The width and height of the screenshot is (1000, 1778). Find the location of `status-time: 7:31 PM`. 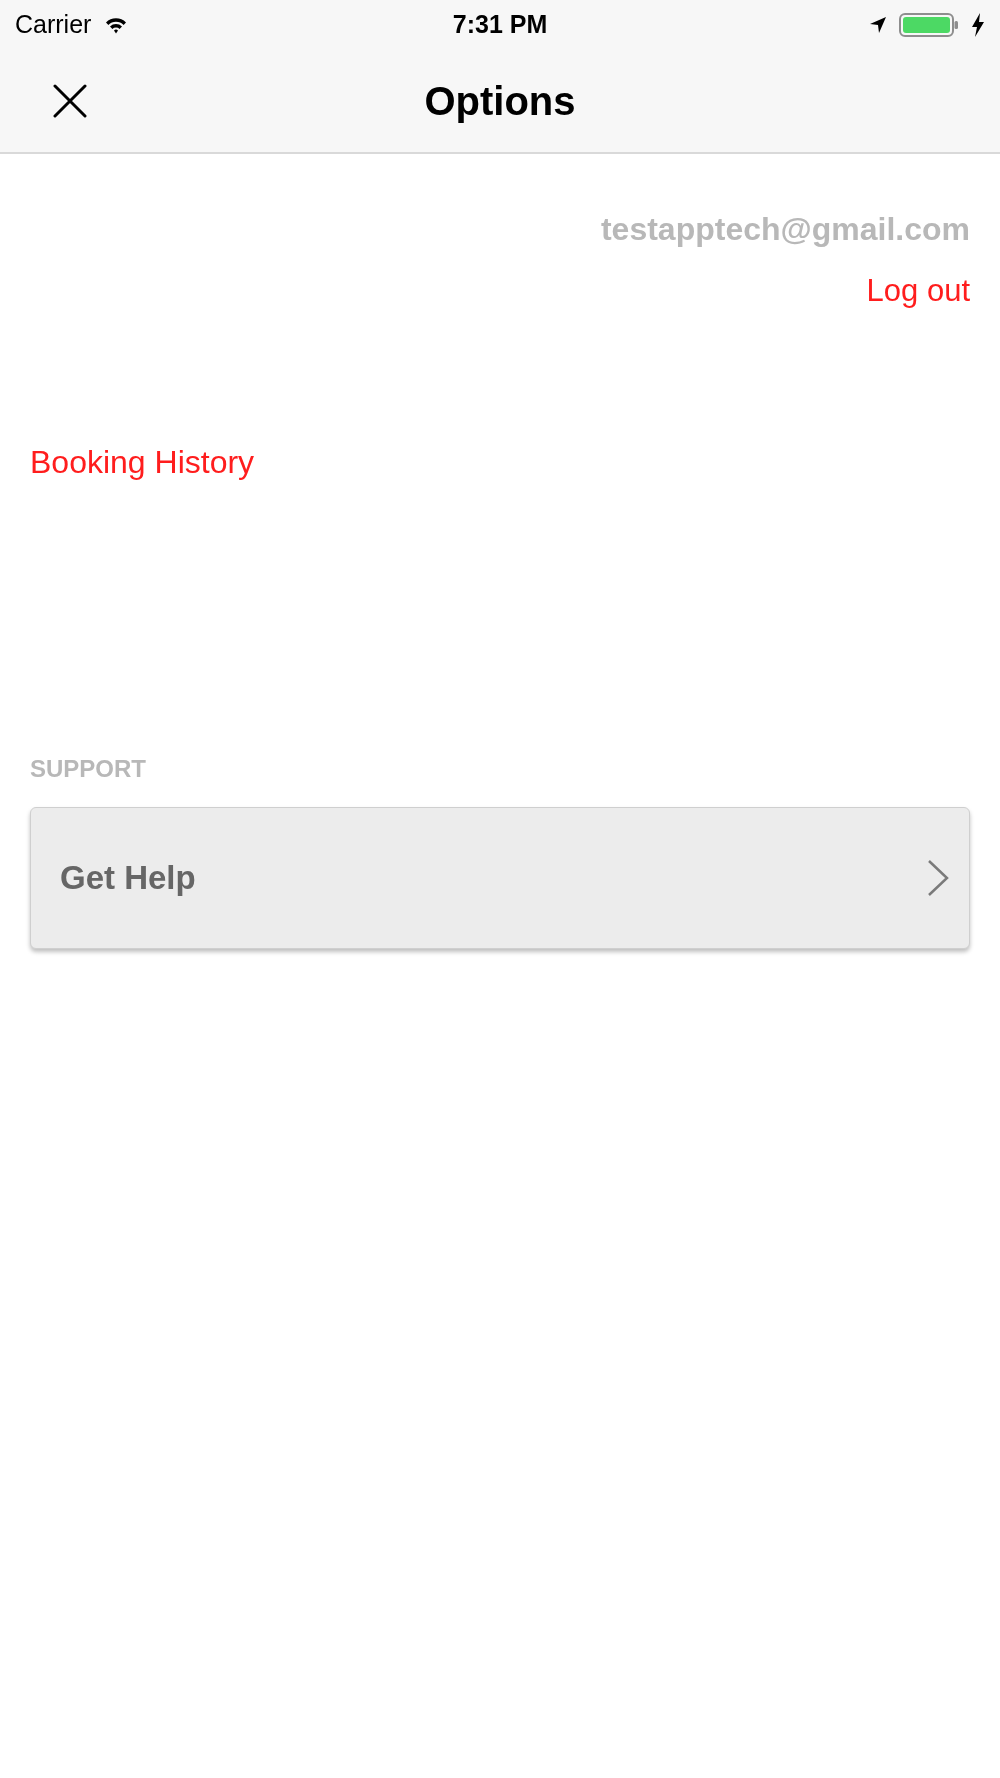

status-time: 7:31 PM is located at coordinates (500, 25).